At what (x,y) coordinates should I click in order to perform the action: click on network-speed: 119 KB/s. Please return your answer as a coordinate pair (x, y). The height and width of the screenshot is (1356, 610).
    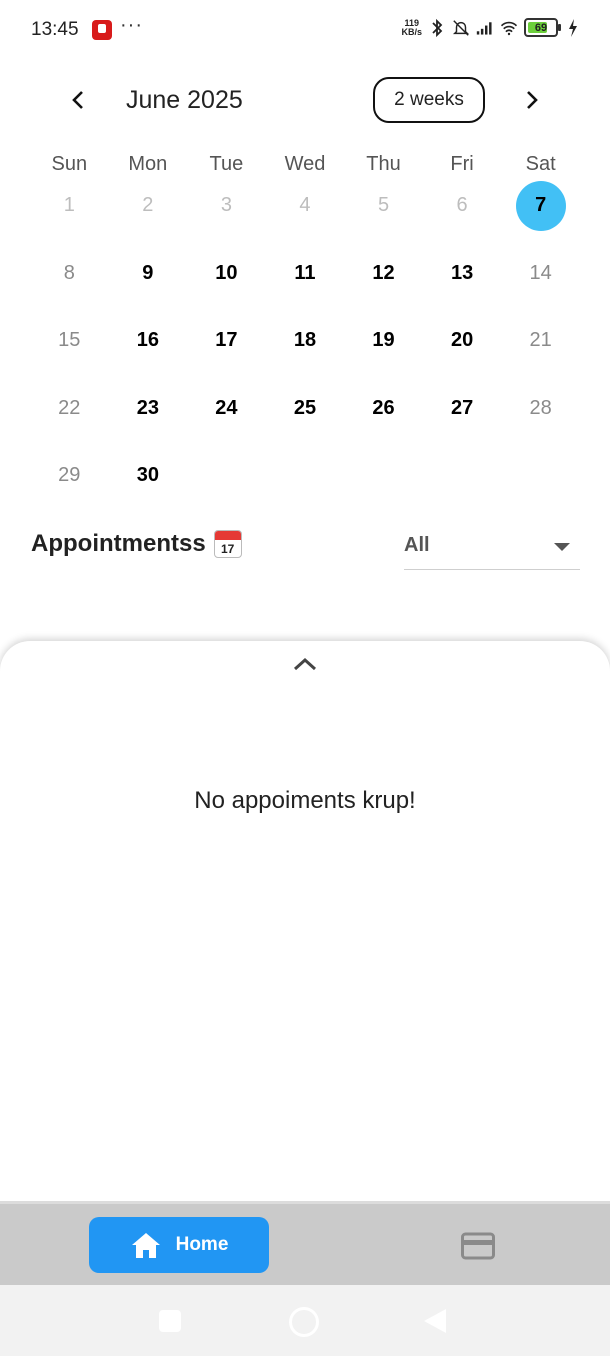
    Looking at the image, I should click on (411, 27).